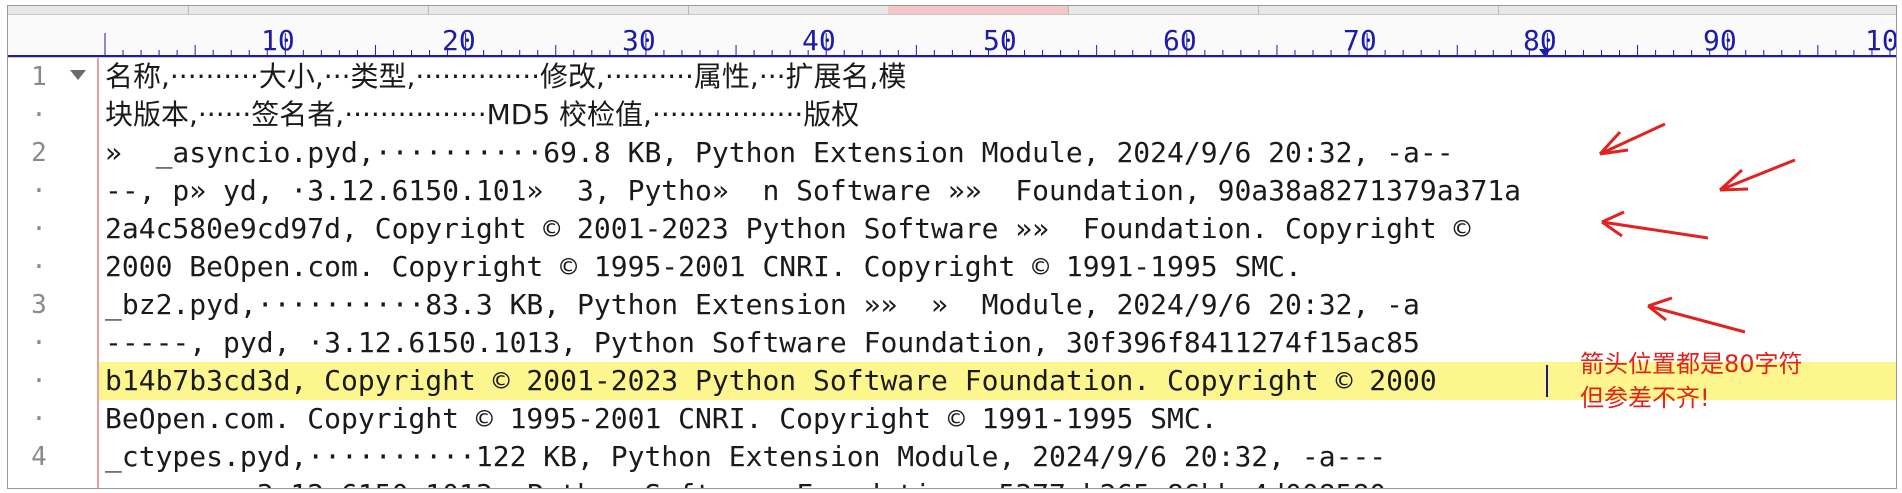 The height and width of the screenshot is (493, 1902). What do you see at coordinates (39, 305) in the screenshot?
I see `line-number: 3` at bounding box center [39, 305].